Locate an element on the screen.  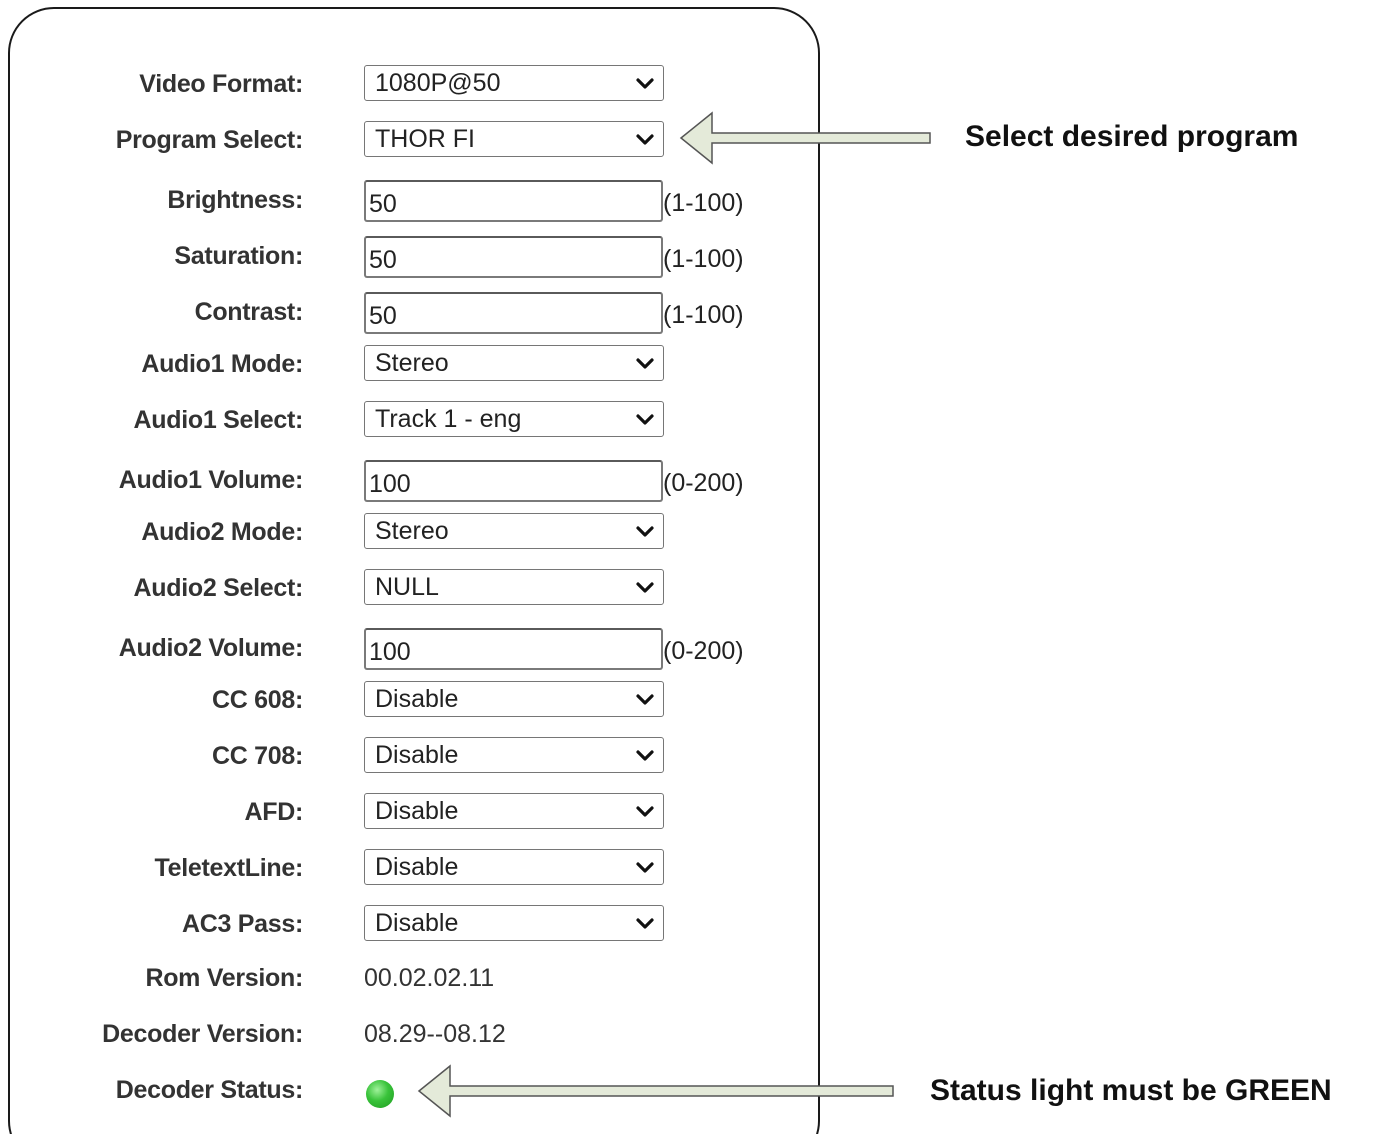
row-audio1-select: Audio1 Select: Track 1 - eng is located at coordinates (410, 420).